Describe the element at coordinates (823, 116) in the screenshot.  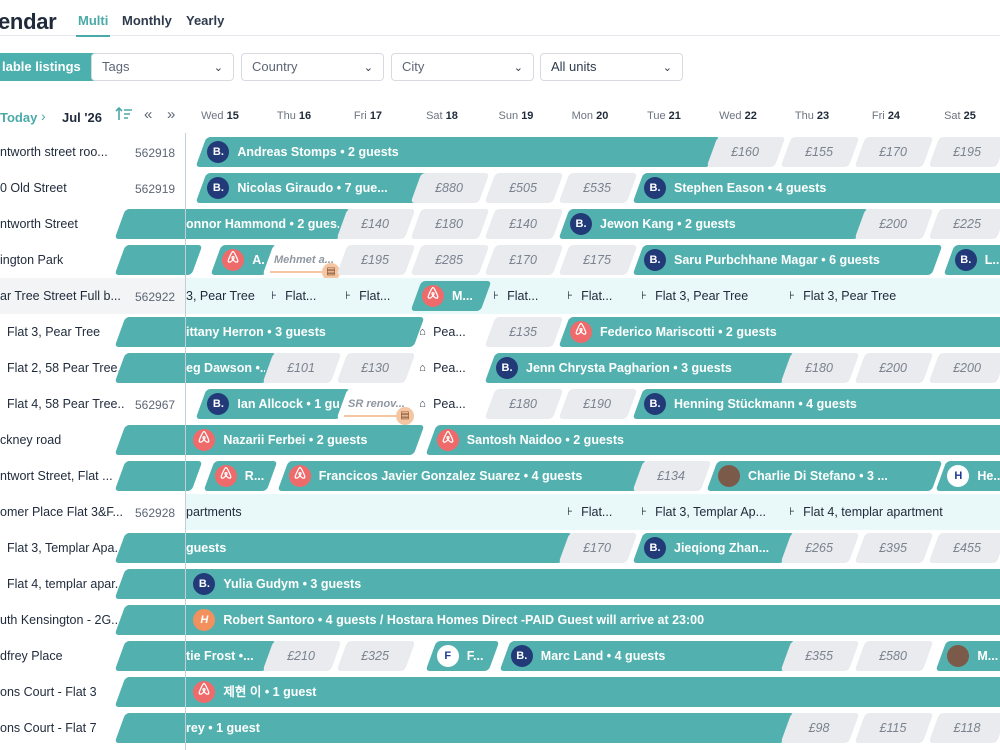
I see `day-header-date: 23` at that location.